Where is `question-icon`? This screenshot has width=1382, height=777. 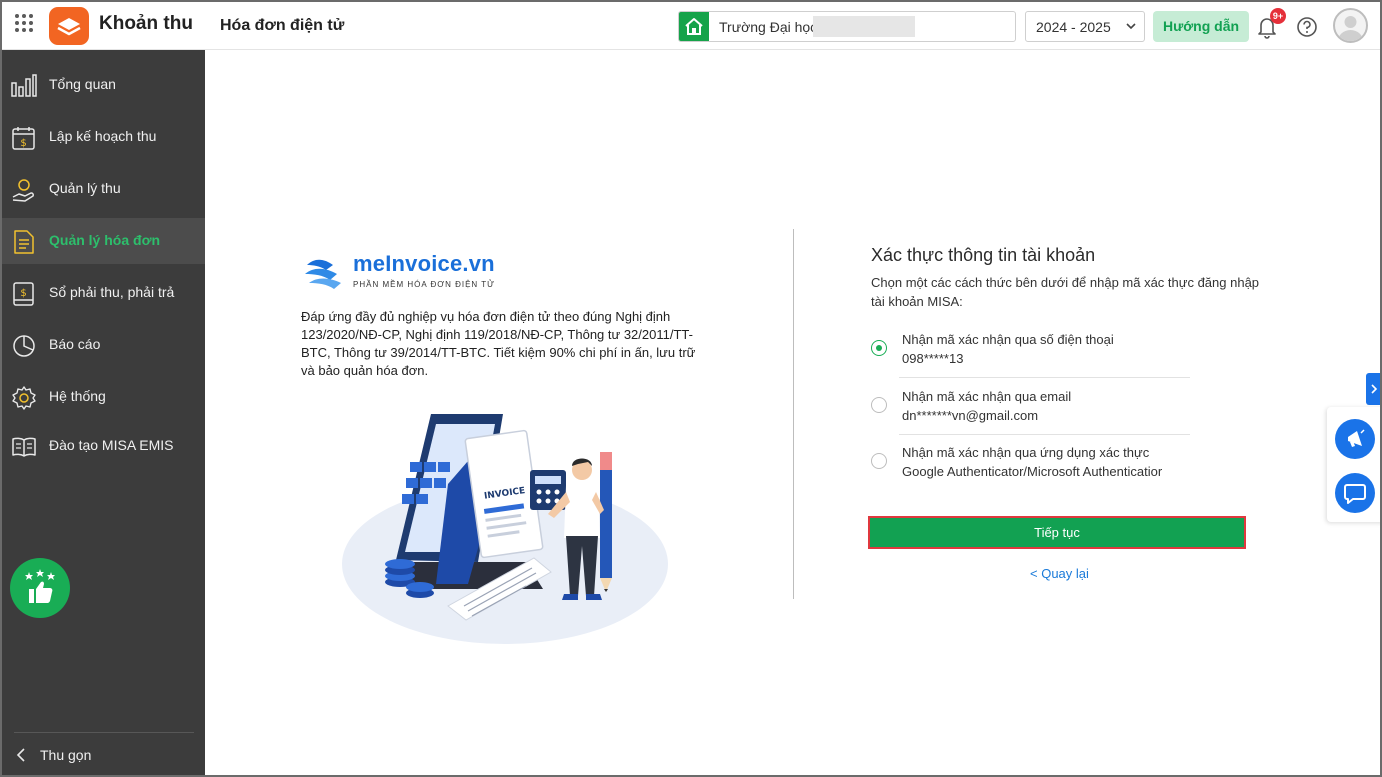 question-icon is located at coordinates (1307, 29).